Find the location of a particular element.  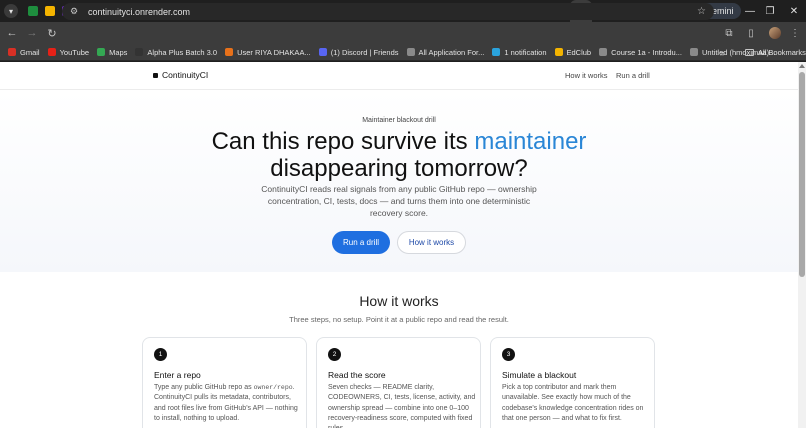

bookmark-star-icon: ☆ is located at coordinates (701, 11).